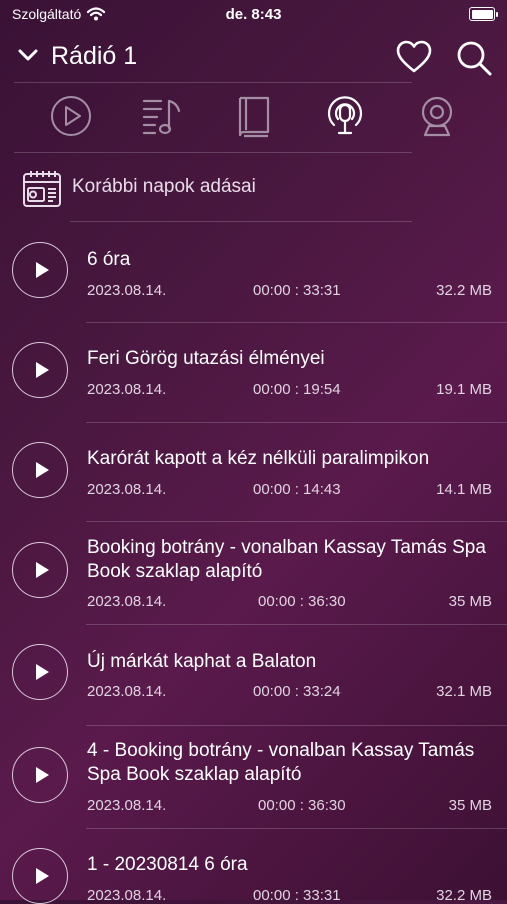 Image resolution: width=507 pixels, height=904 pixels. I want to click on episode-duration: 00:00 : 33:24, so click(297, 691).